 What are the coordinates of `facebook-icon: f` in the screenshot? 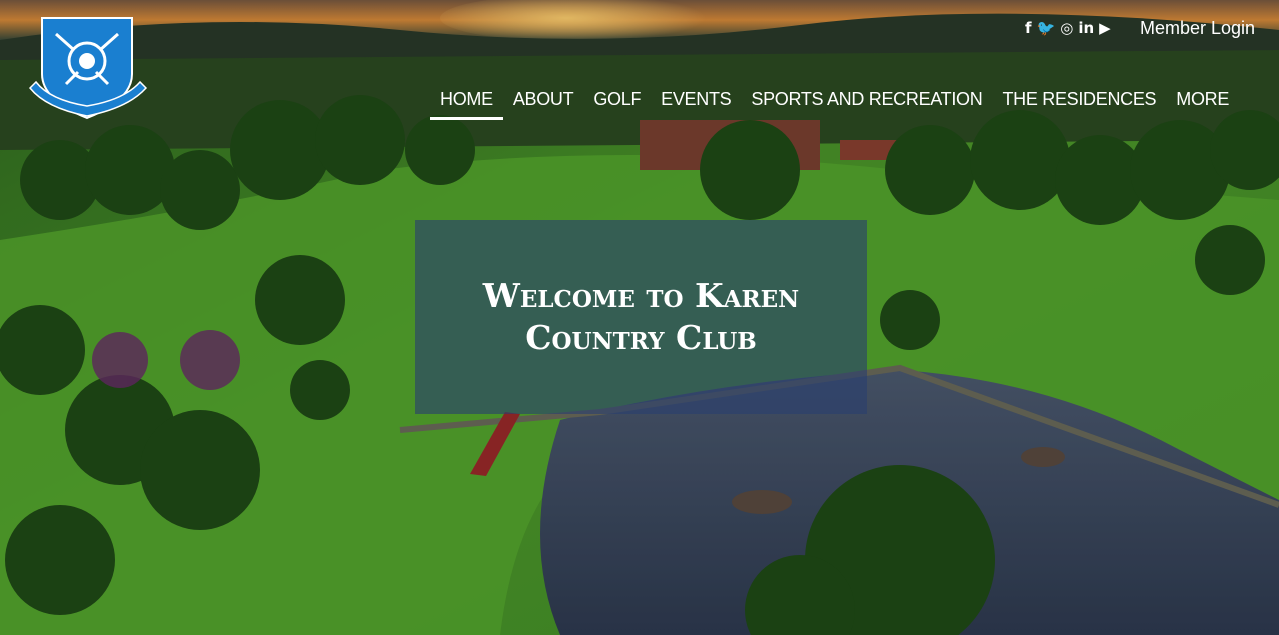 It's located at (1028, 28).